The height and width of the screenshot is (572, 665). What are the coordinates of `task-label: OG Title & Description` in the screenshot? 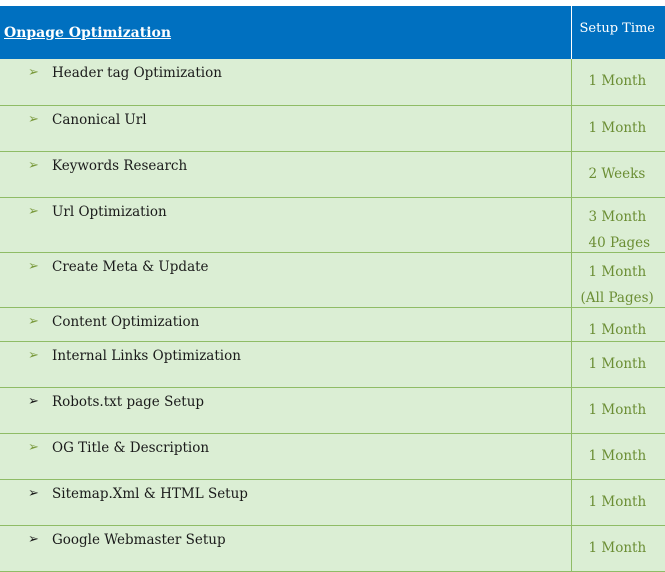 It's located at (130, 448).